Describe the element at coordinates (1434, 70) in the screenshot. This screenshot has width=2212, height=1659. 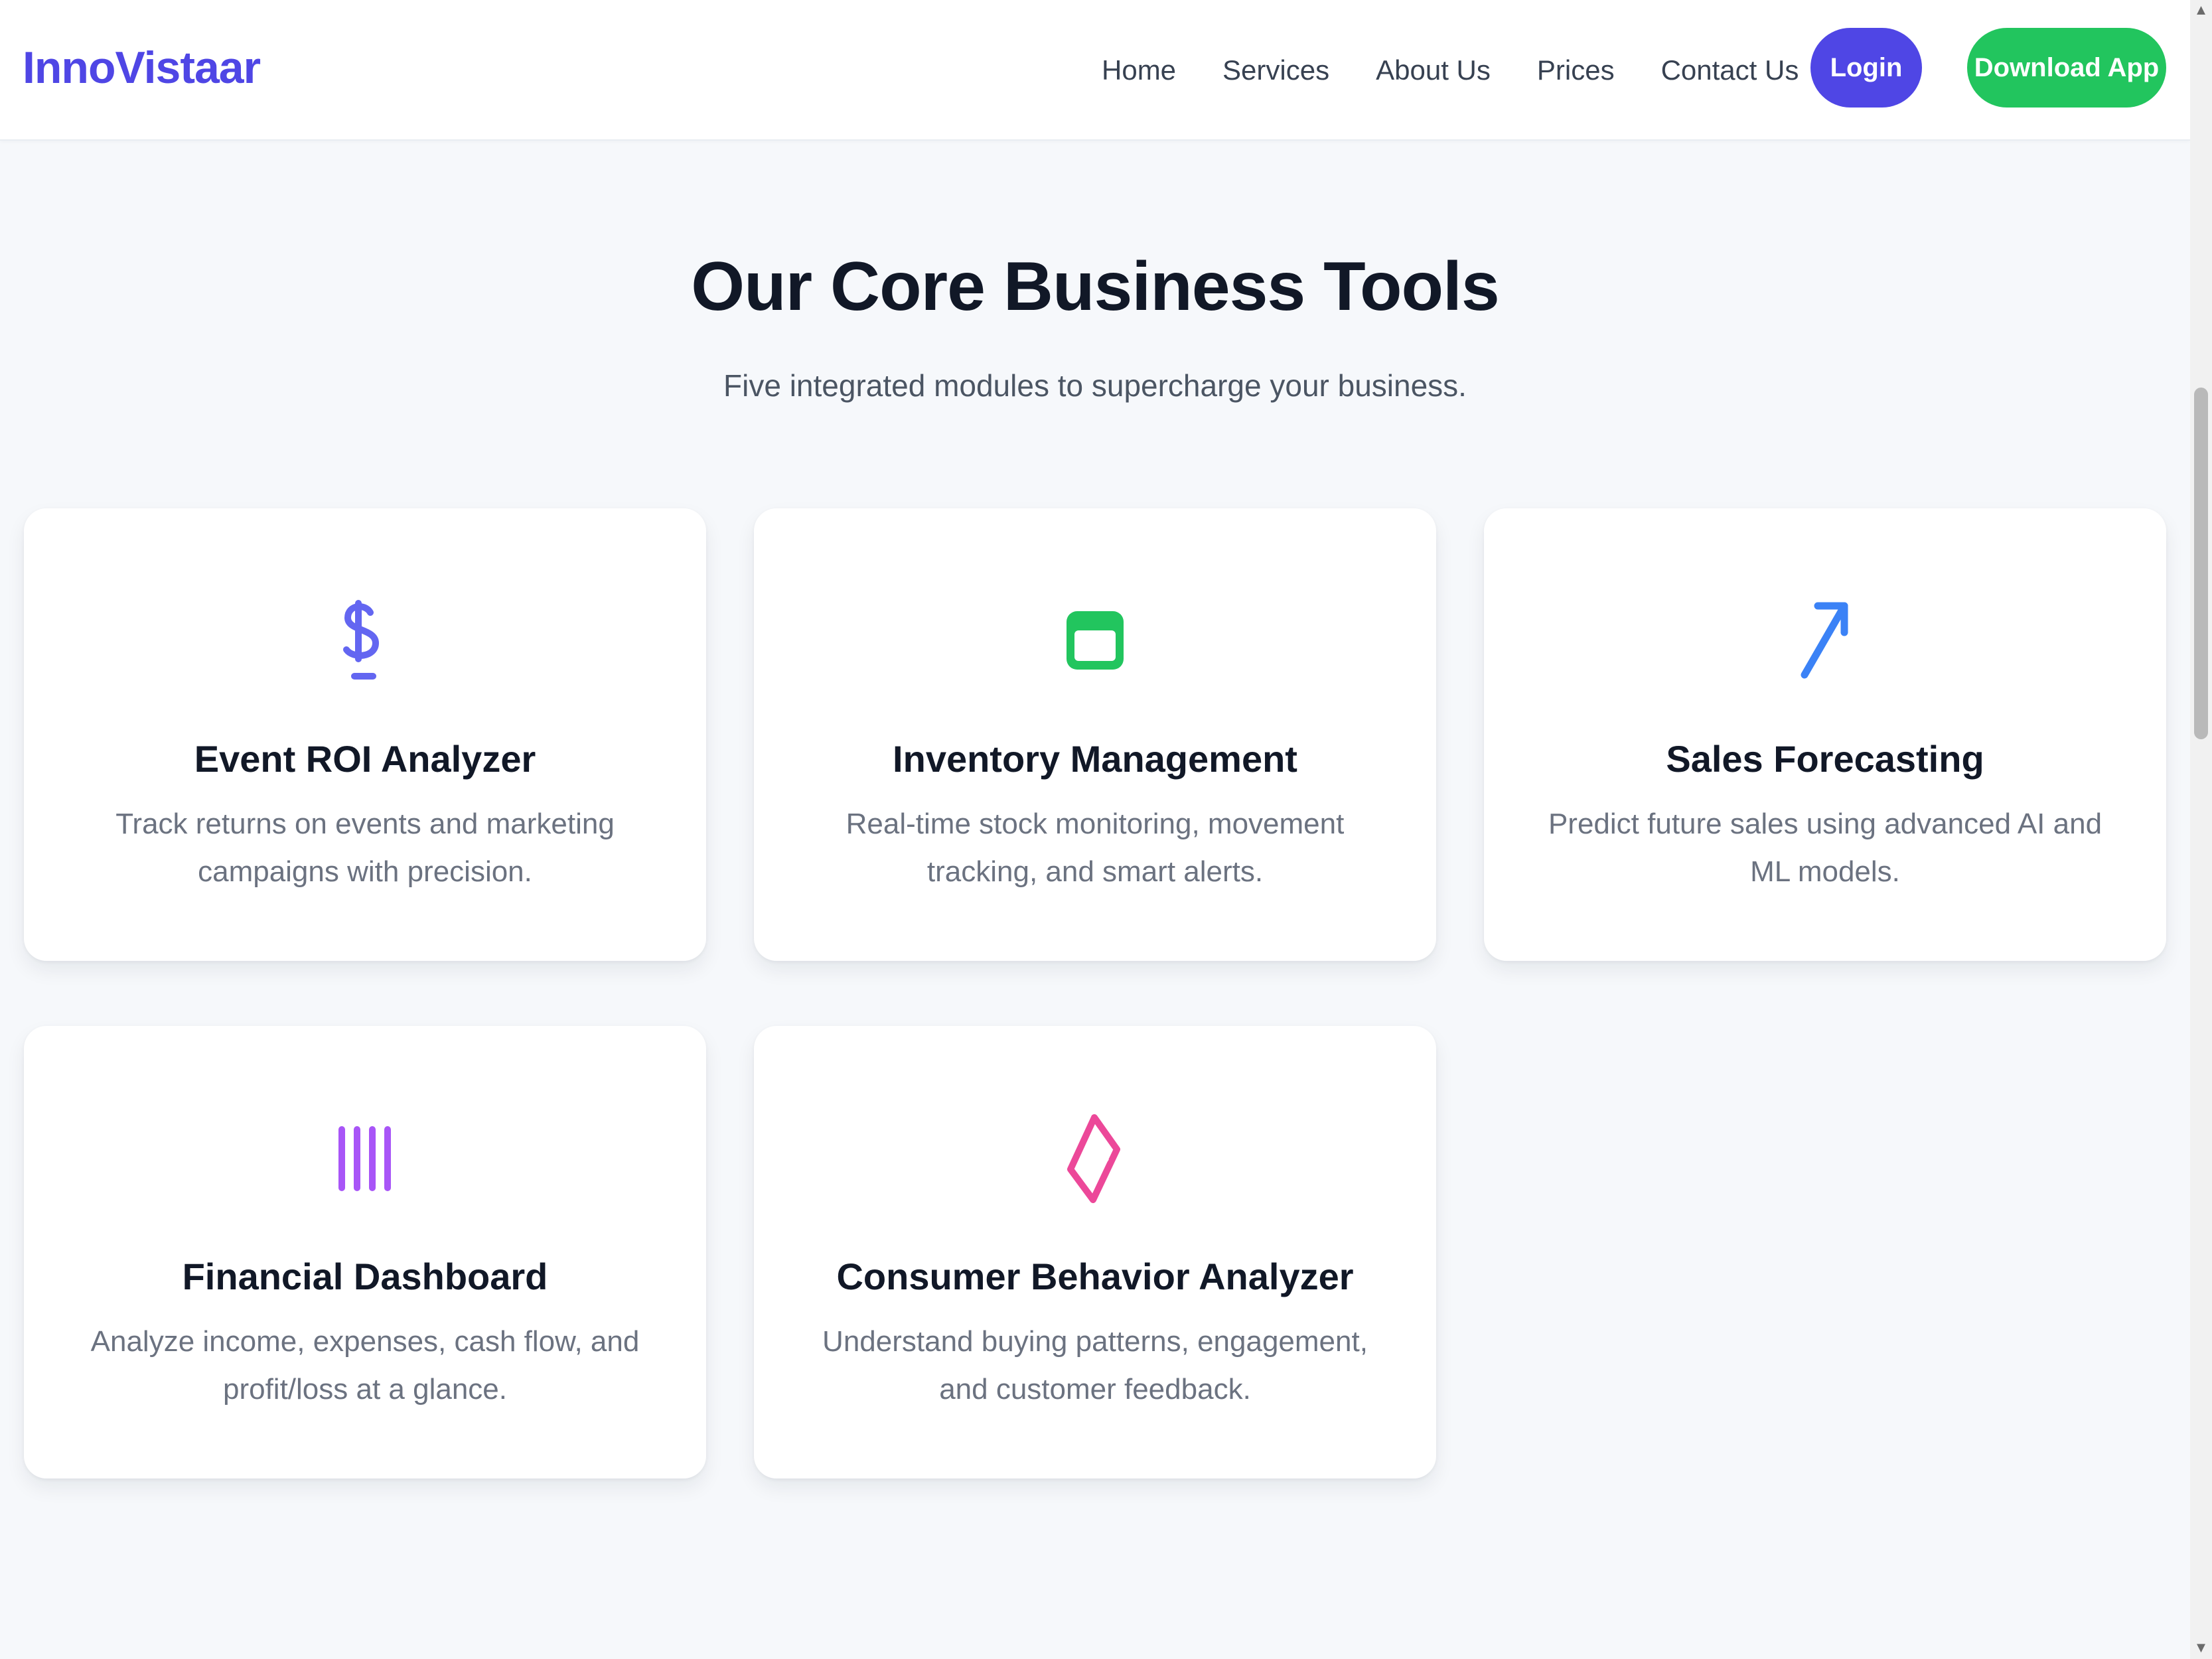
I see `nav-about-us: About Us` at that location.